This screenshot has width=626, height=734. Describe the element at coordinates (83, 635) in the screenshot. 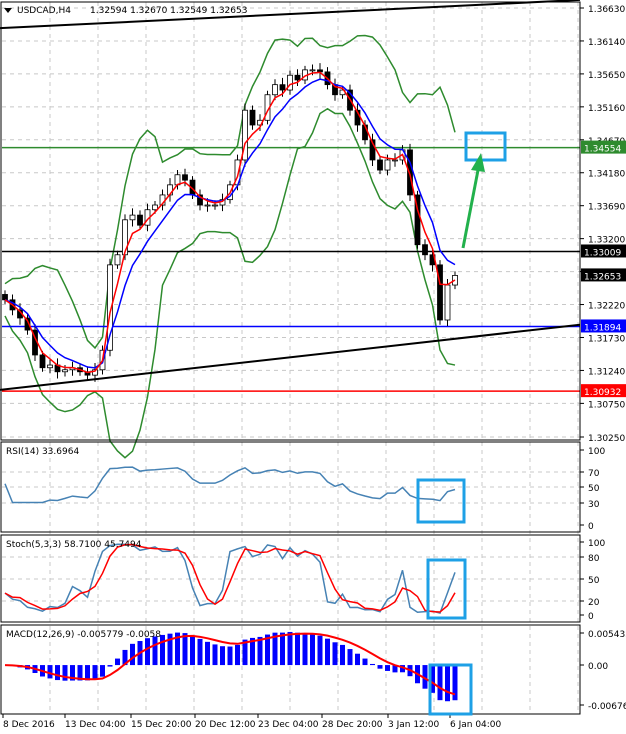

I see `macd-label: MACD(12,26,9) -0.005779 -0.0058` at that location.